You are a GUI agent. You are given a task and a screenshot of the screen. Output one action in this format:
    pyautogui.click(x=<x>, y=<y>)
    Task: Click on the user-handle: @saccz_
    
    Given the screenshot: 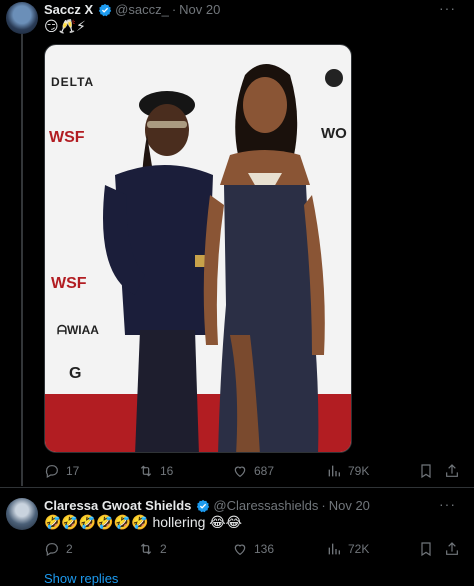 What is the action you would take?
    pyautogui.click(x=142, y=9)
    